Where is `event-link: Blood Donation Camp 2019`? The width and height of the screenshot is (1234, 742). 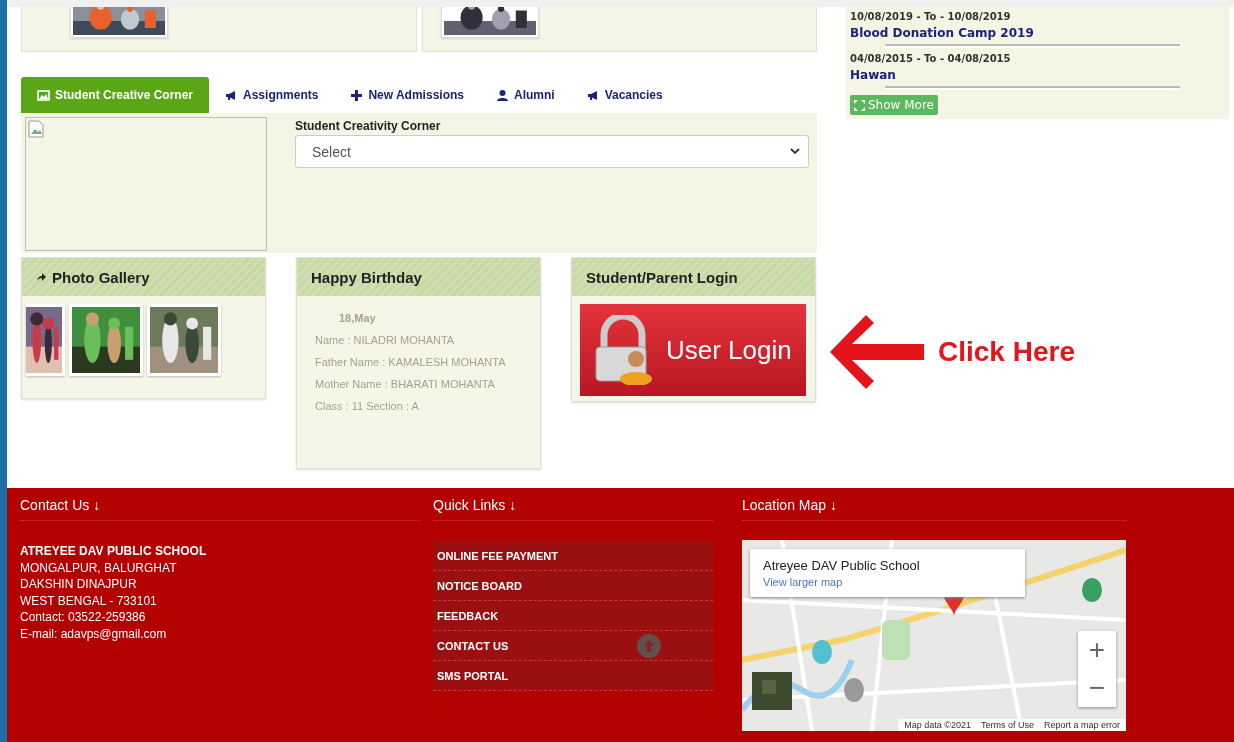 event-link: Blood Donation Camp 2019 is located at coordinates (1039, 33).